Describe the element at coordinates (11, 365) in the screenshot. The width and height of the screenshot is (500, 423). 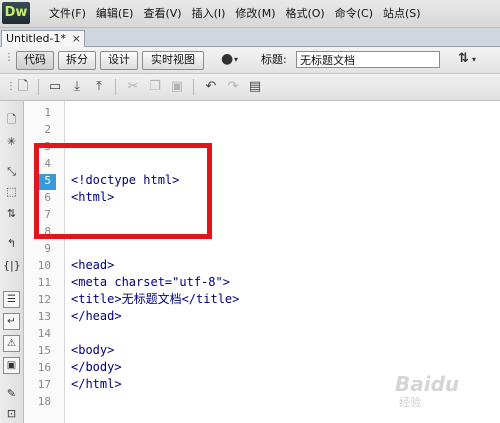
I see `apply-comment-icon: ▣` at that location.